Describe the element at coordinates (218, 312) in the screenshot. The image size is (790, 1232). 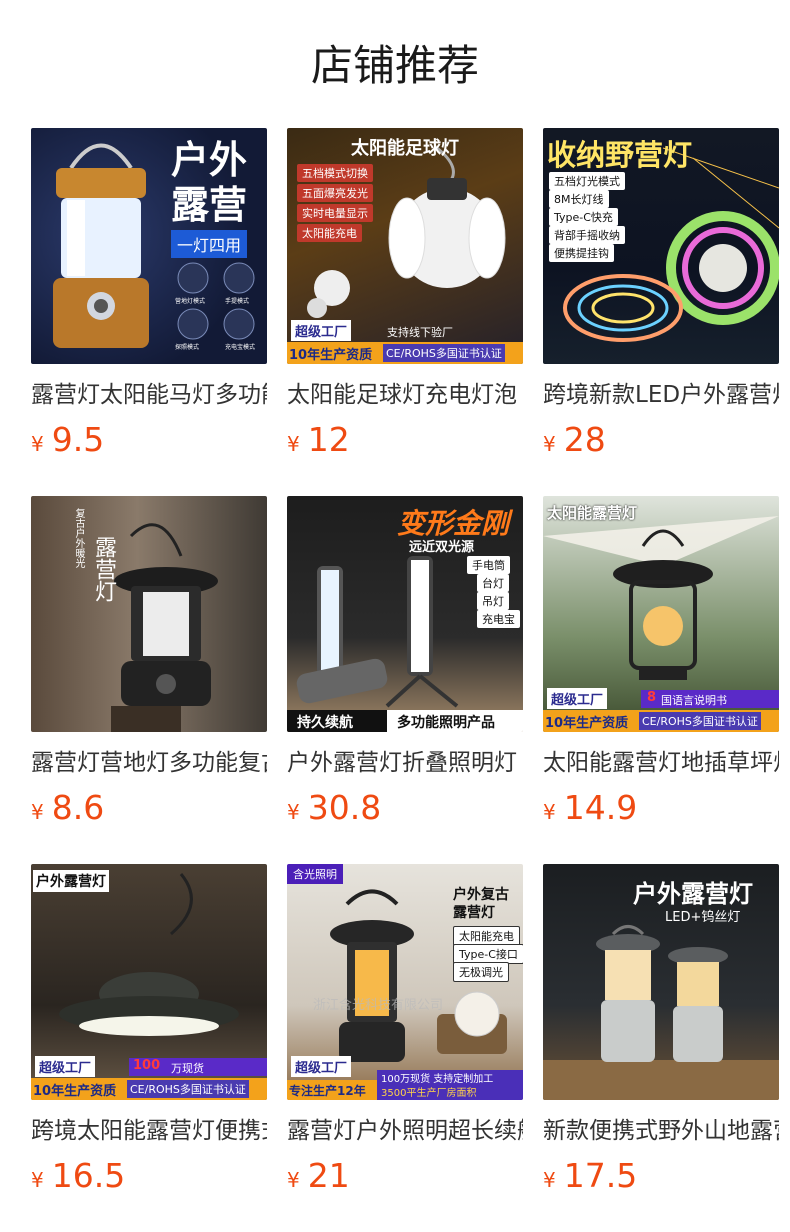
I see `mode-grid: 营地灯模式 手提模式 探照模式 充电宝模式` at that location.